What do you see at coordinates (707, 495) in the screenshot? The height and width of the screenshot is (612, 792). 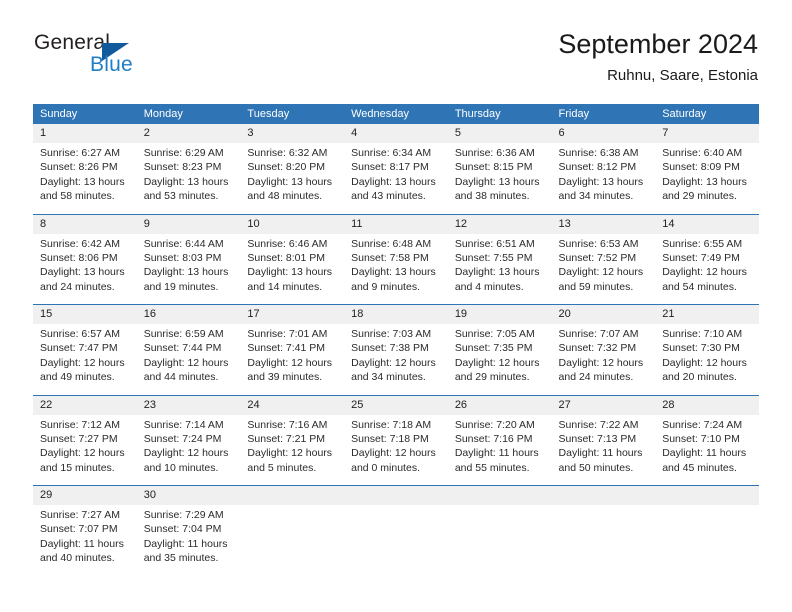 I see `day-cell-number-empty` at bounding box center [707, 495].